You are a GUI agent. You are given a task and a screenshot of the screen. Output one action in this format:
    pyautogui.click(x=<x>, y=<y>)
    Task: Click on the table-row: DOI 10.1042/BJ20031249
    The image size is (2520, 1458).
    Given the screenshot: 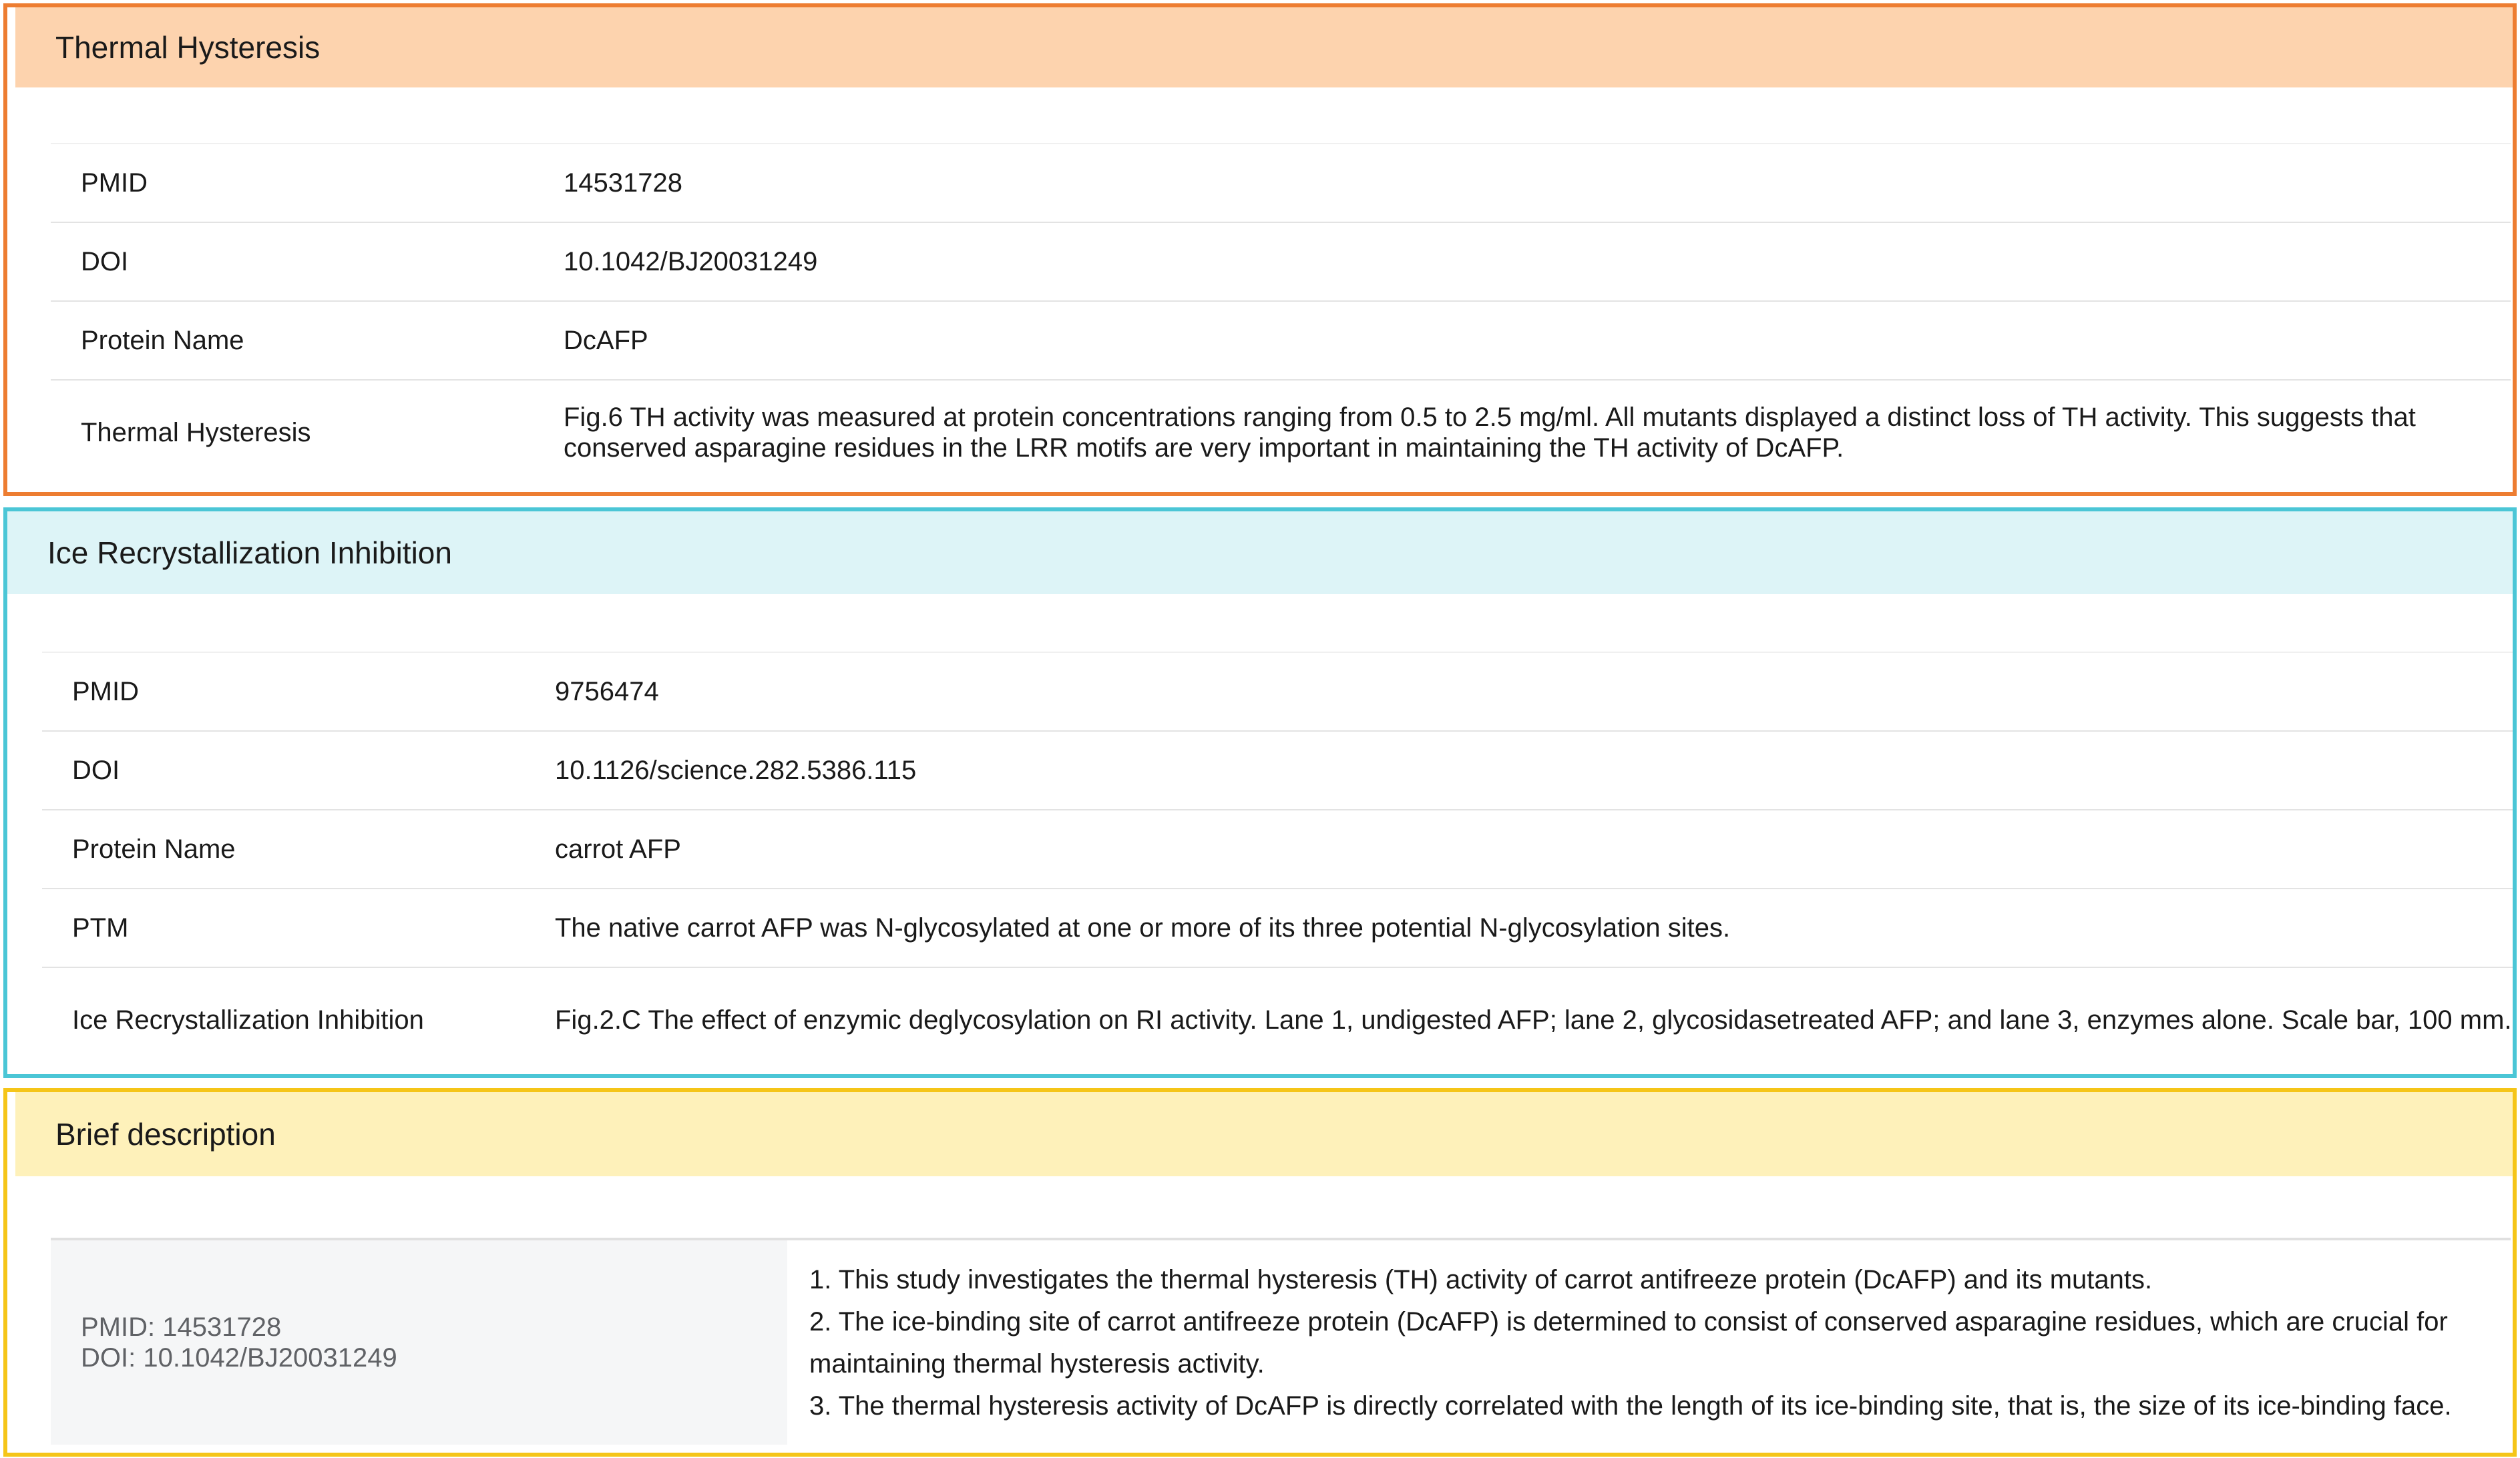 What is the action you would take?
    pyautogui.click(x=1281, y=261)
    